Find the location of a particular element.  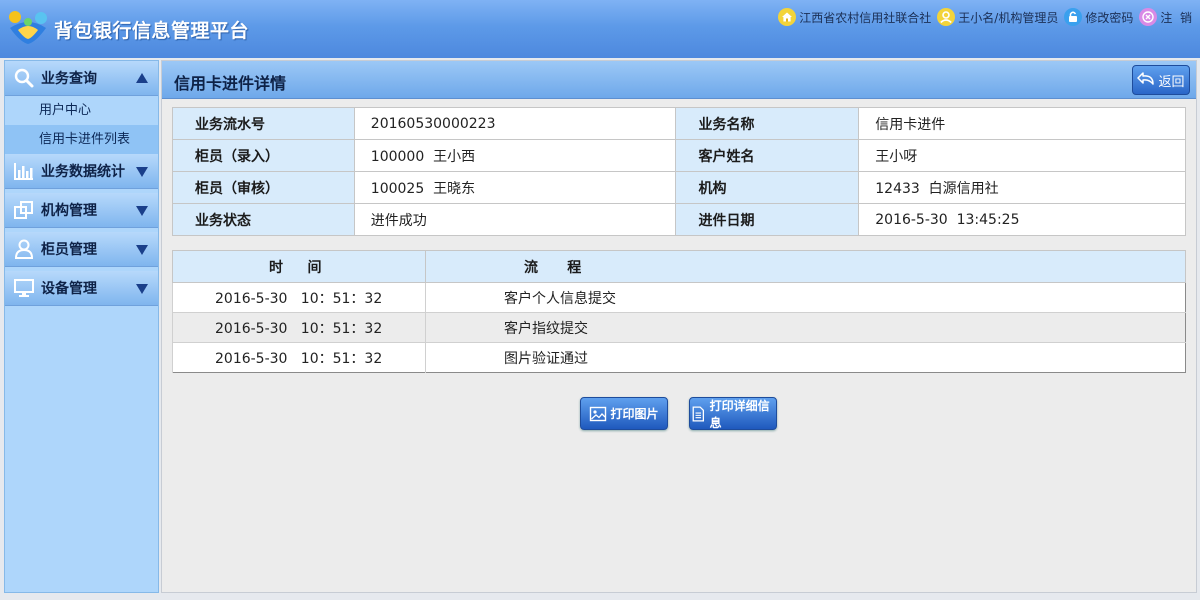

main-header: 信用卡进件详情 返回 is located at coordinates (679, 80).